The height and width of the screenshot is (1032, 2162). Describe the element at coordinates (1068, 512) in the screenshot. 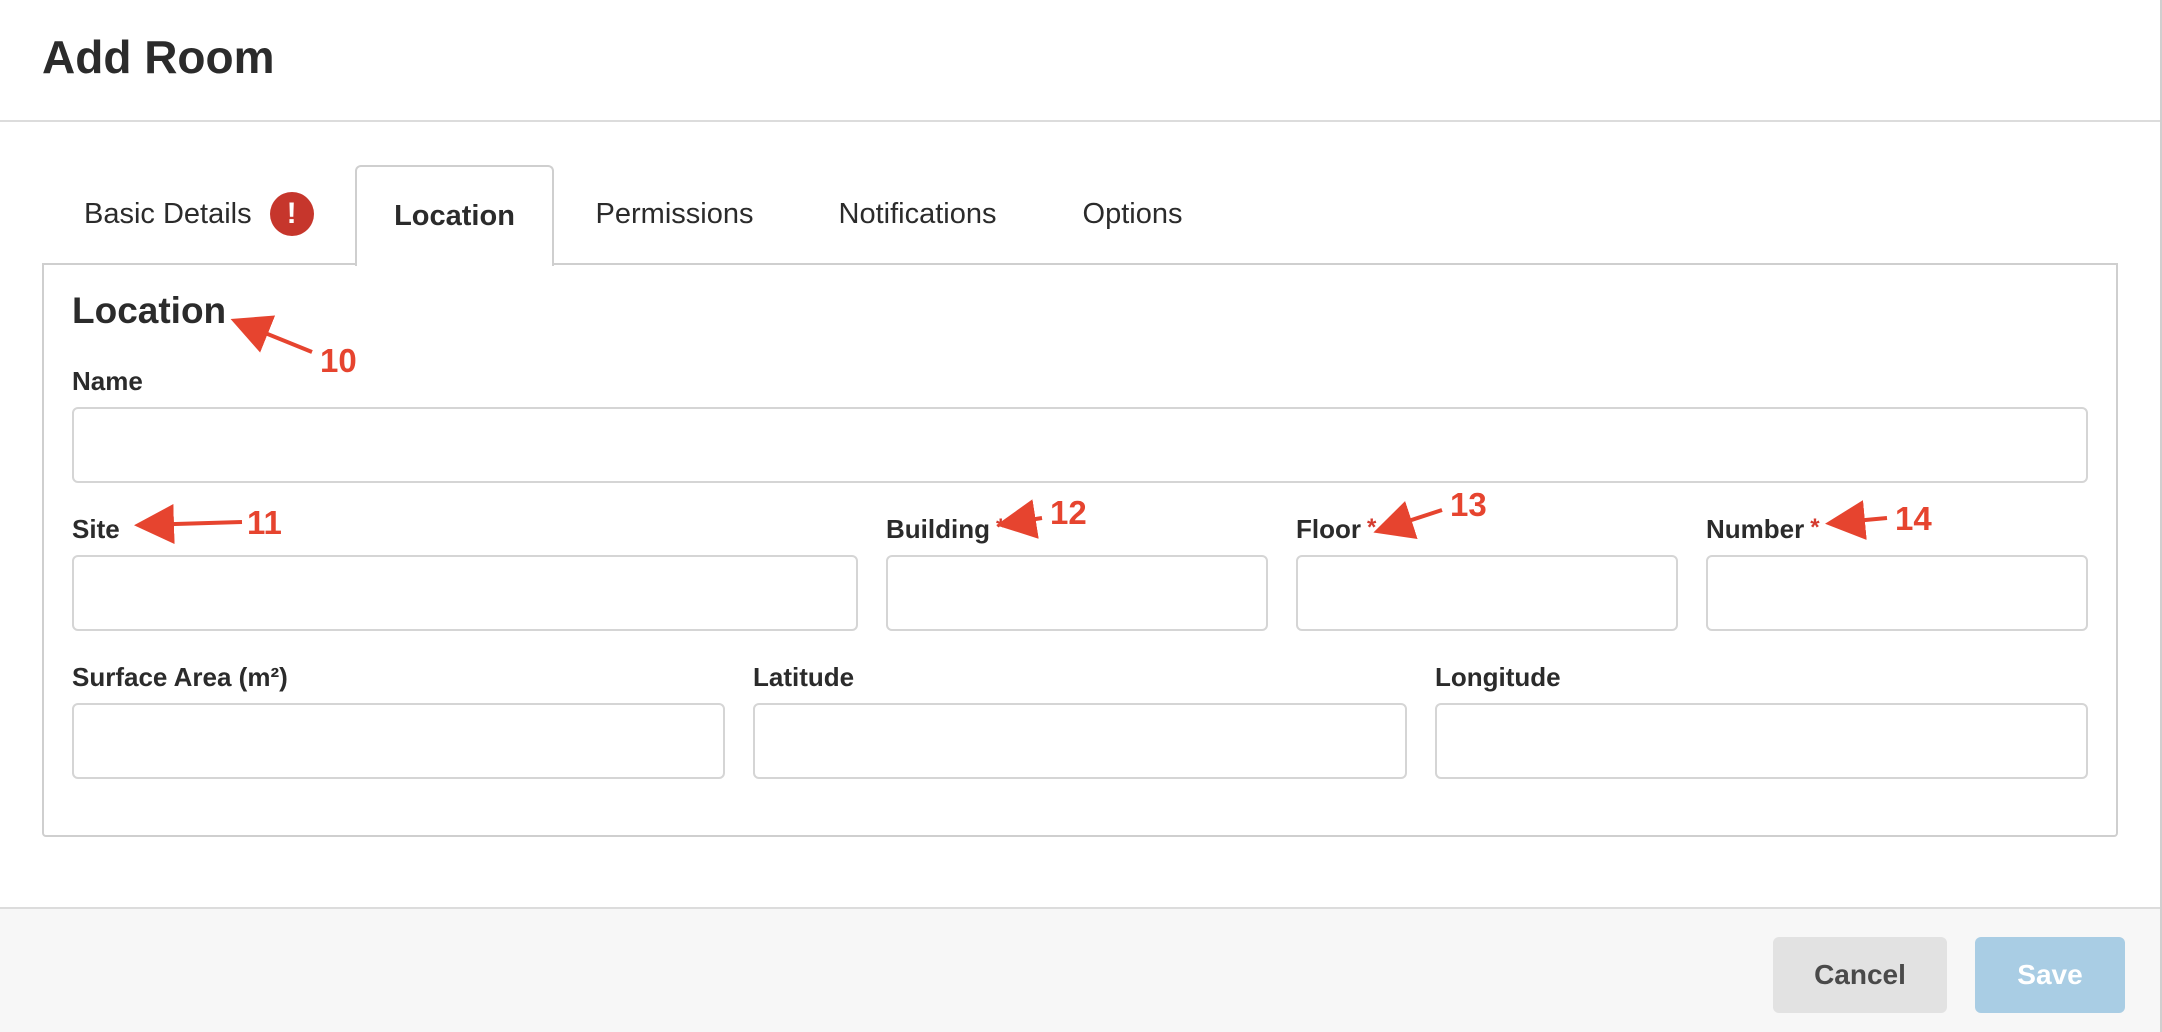

I see `annotation-12: 12` at that location.